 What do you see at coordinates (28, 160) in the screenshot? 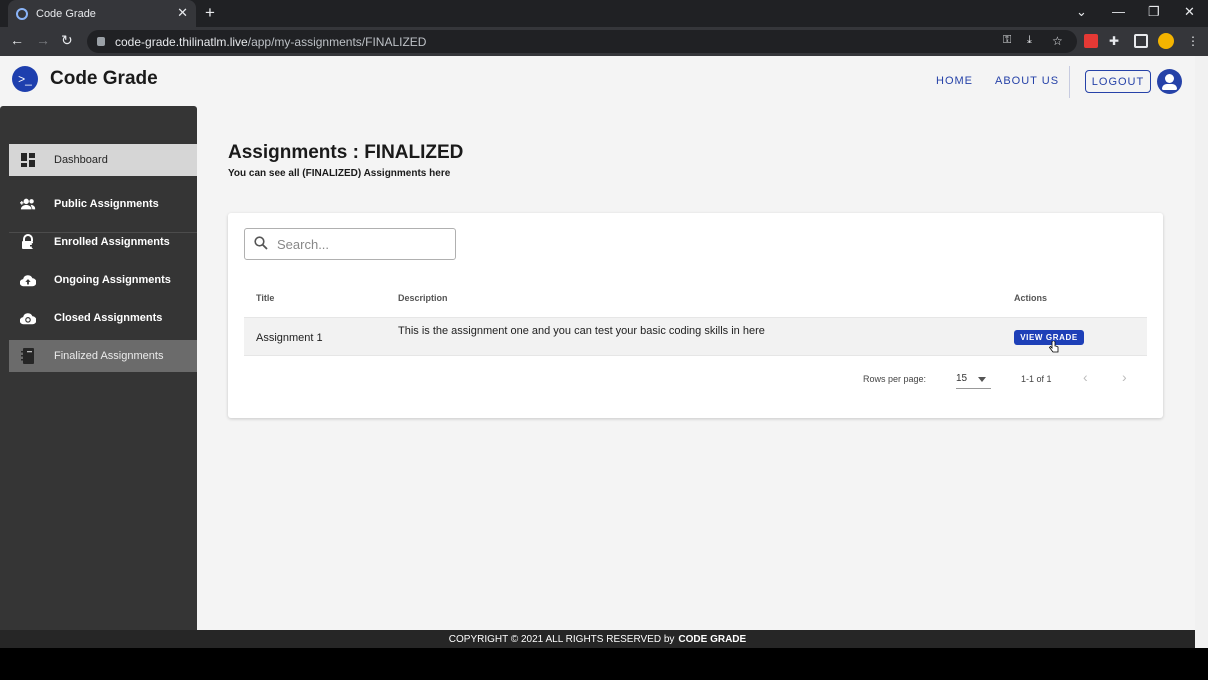
I see `dashboard-icon` at bounding box center [28, 160].